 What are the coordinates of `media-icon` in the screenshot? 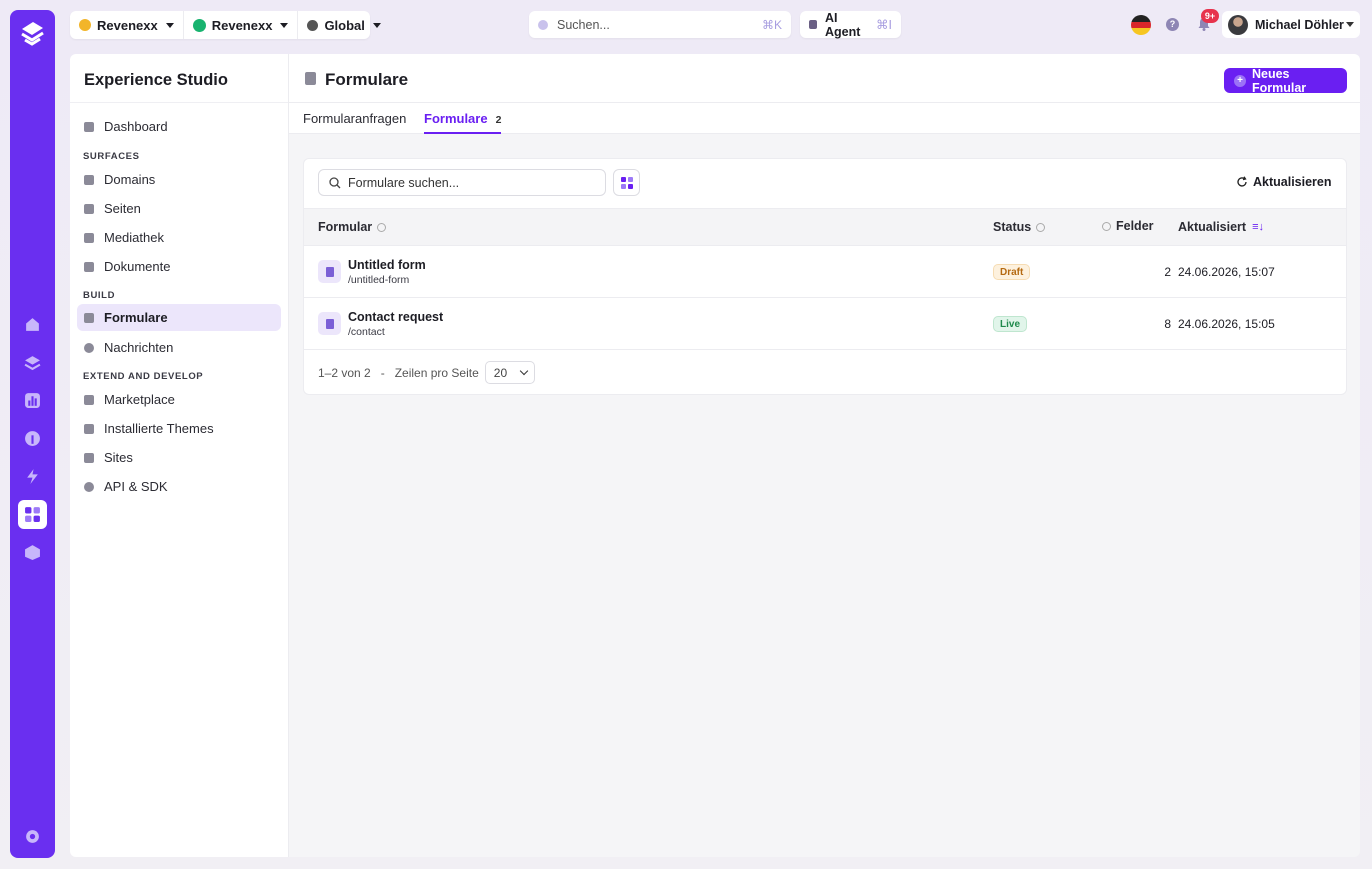 It's located at (89, 237).